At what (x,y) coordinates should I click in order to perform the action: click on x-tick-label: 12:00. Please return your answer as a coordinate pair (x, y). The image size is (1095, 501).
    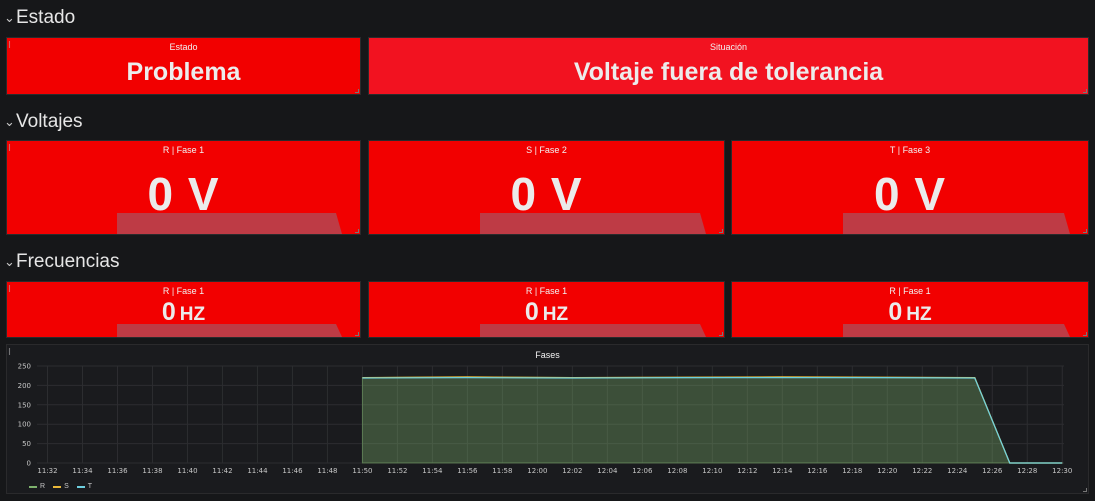
    Looking at the image, I should click on (537, 471).